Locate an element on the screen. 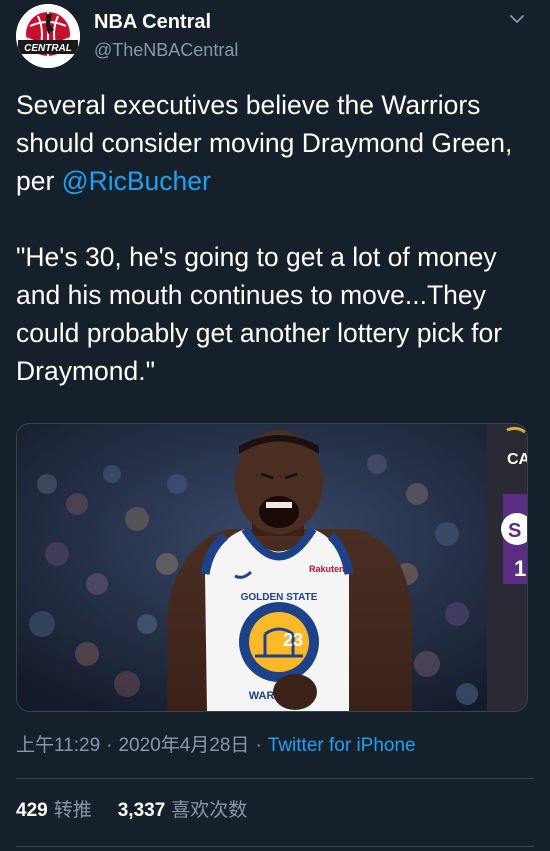  handle: @TheNBACentral is located at coordinates (166, 50).